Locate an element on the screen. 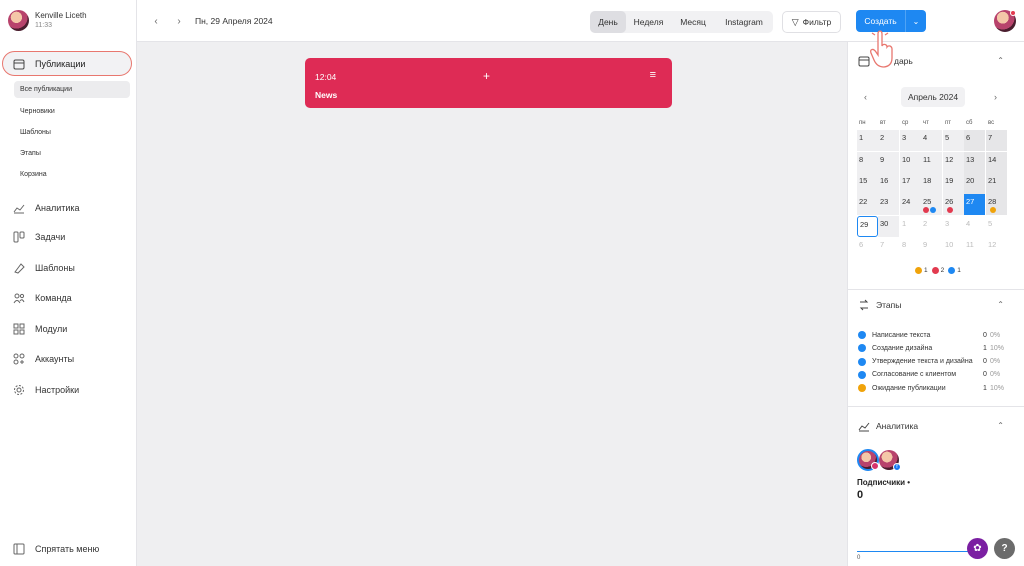 The image size is (1024, 566). profile: Kenville Liceth 11:33 is located at coordinates (47, 20).